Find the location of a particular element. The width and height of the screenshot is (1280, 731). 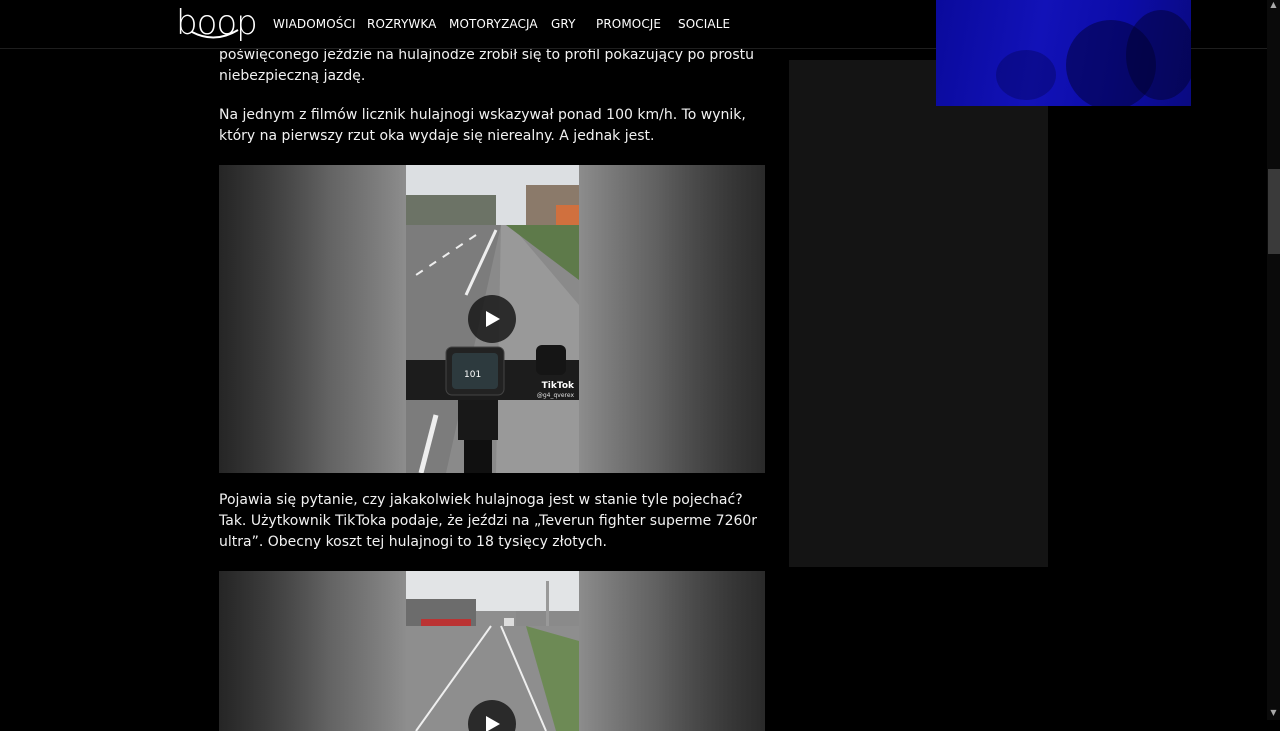

nav-item-wiadomosci: WIADOMOŚCI is located at coordinates (314, 24).